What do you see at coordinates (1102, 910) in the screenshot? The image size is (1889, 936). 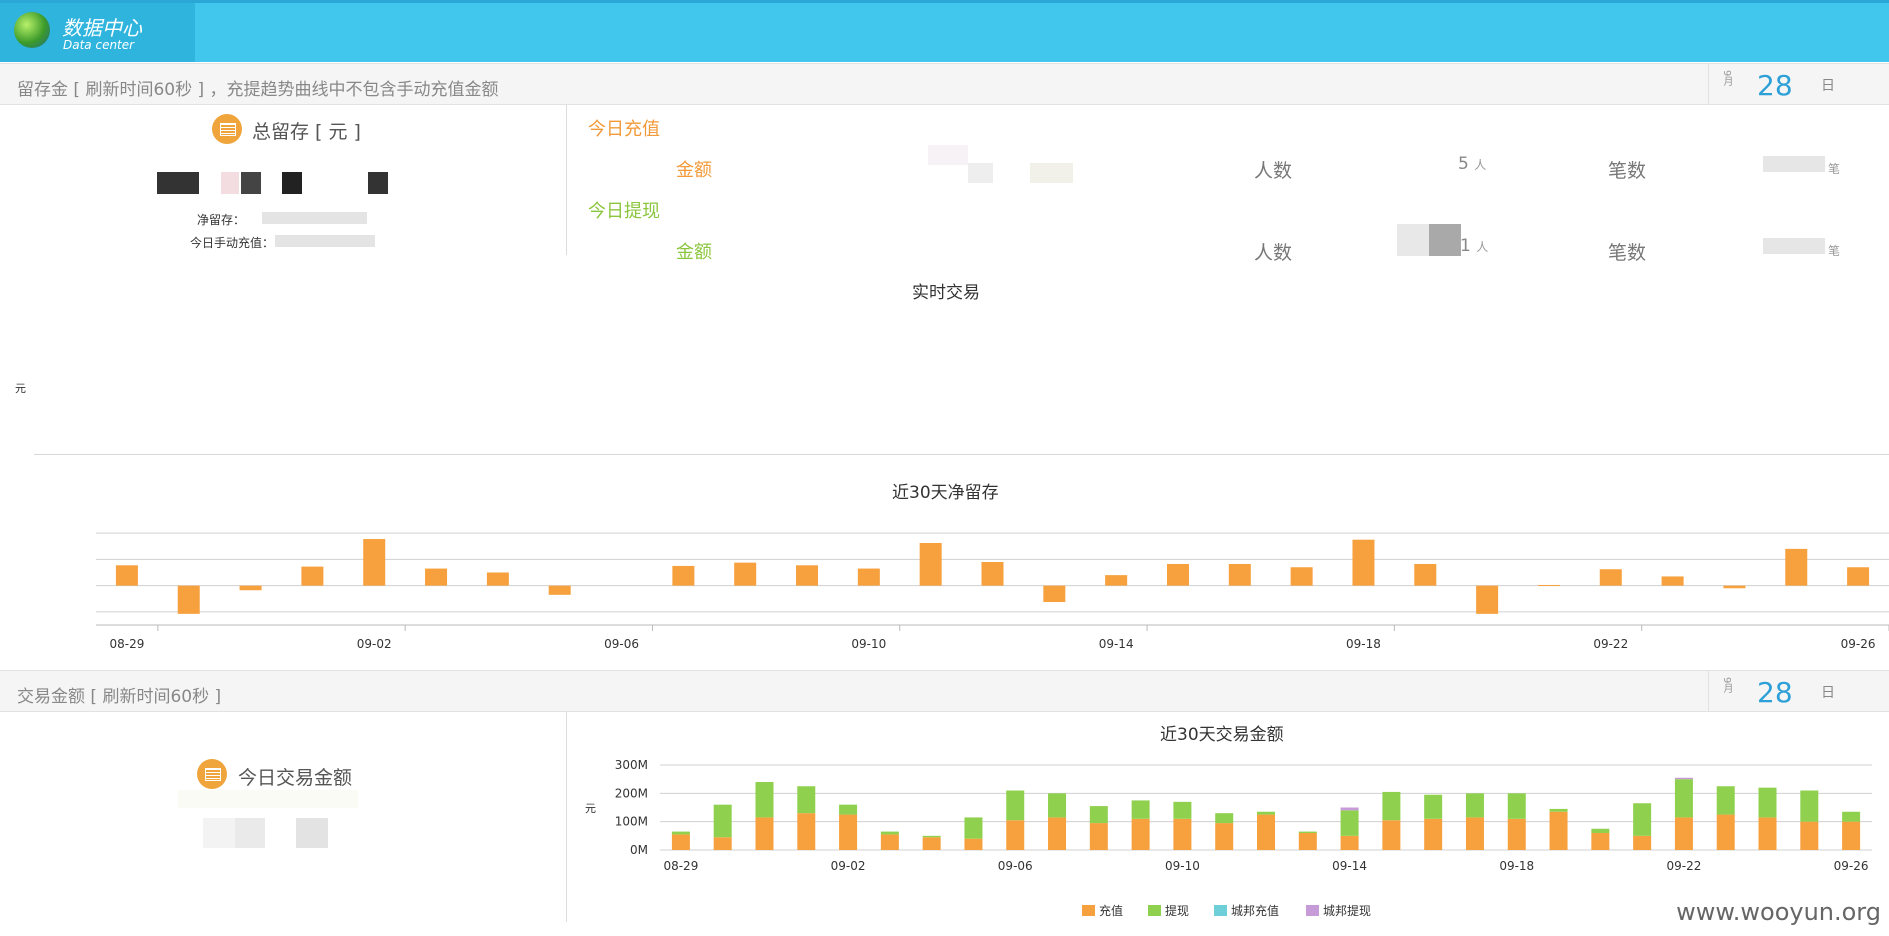 I see `legend-item: 充值` at bounding box center [1102, 910].